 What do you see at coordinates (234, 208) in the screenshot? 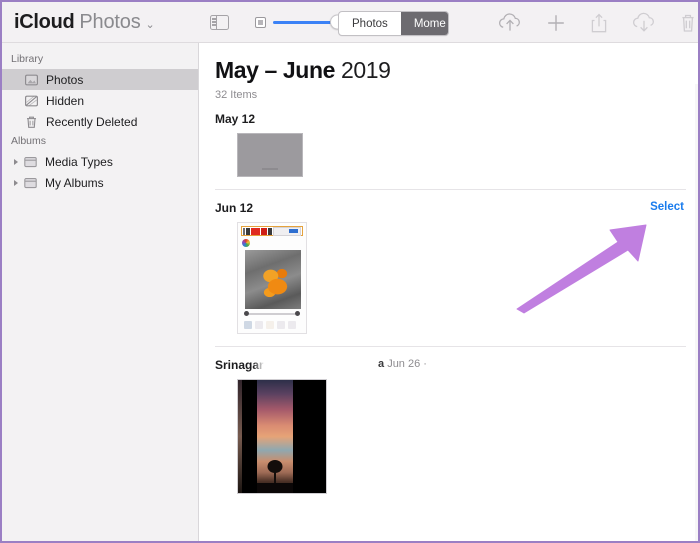
I see `section-title-jun-12: Jun 12` at bounding box center [234, 208].